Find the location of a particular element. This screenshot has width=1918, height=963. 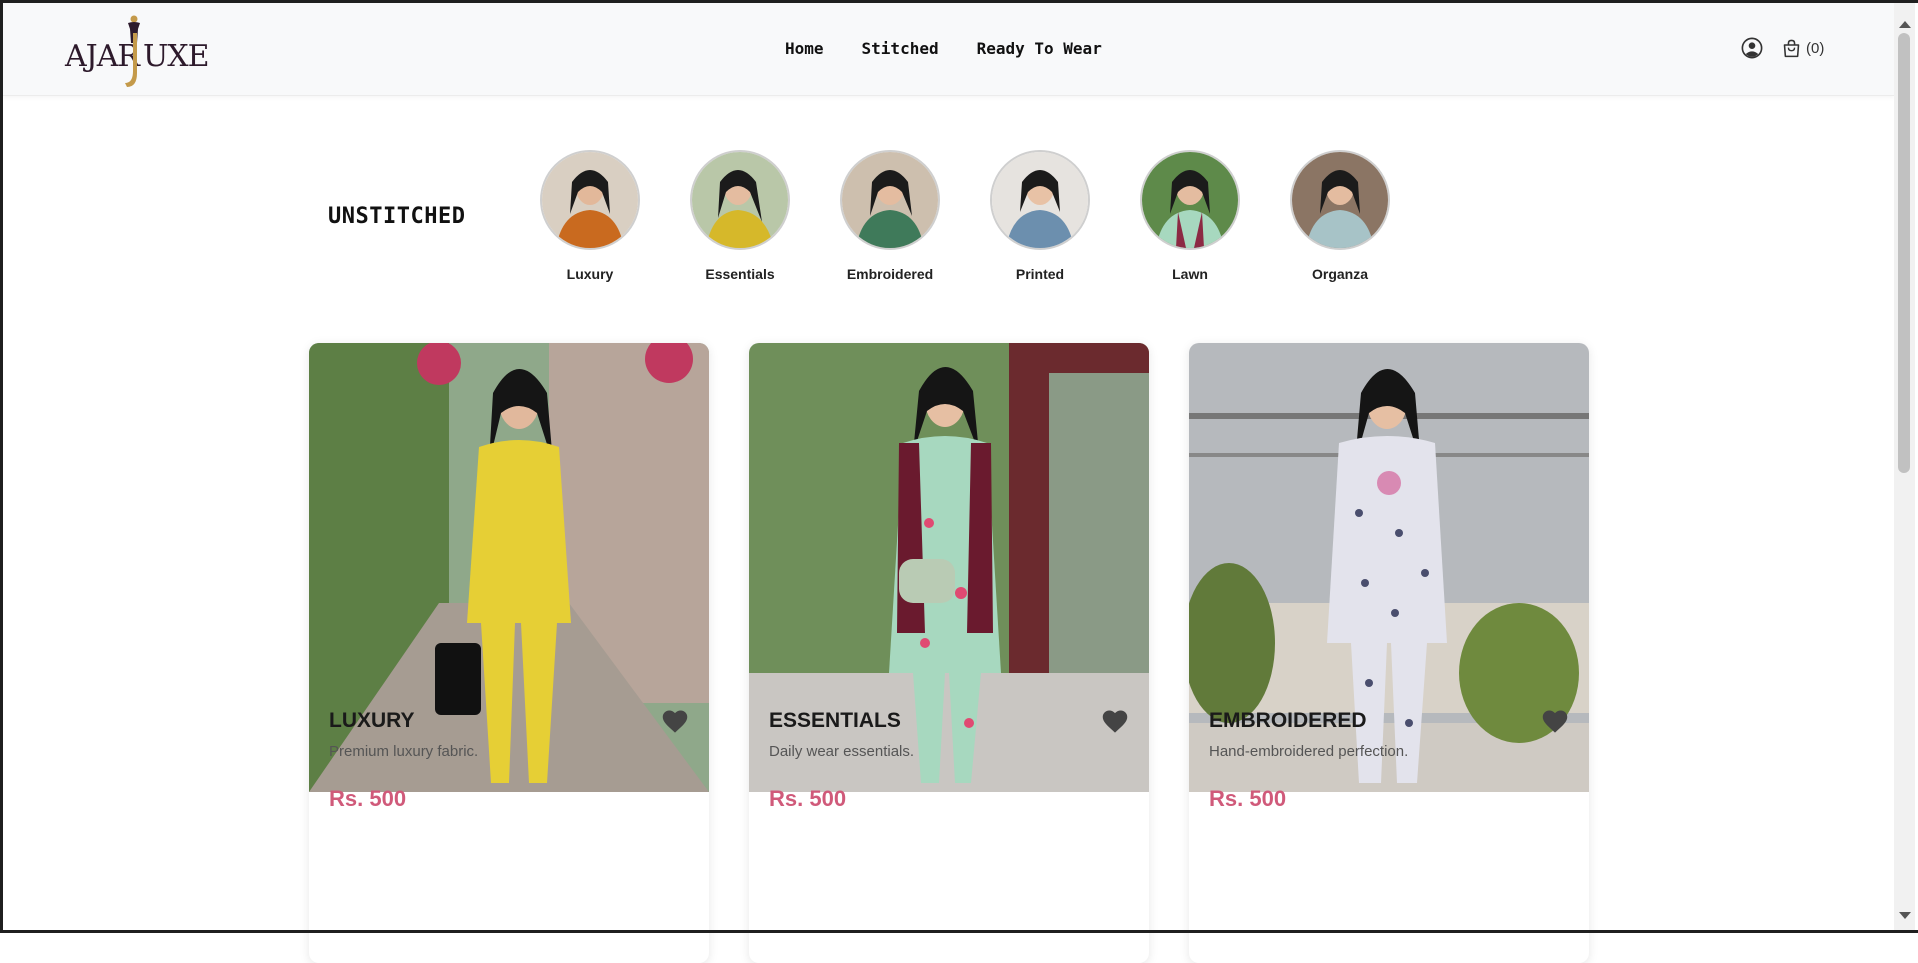

site-header: AJAR UXE Home Stitched Ready To Wear (0) is located at coordinates (948, 49).